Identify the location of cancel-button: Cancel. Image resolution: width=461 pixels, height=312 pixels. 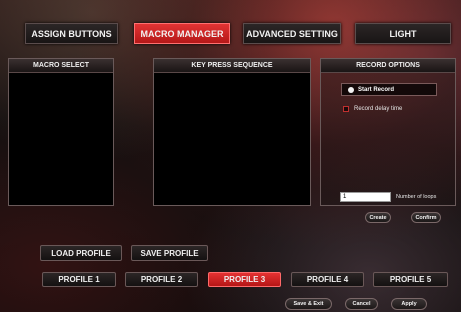
(361, 304).